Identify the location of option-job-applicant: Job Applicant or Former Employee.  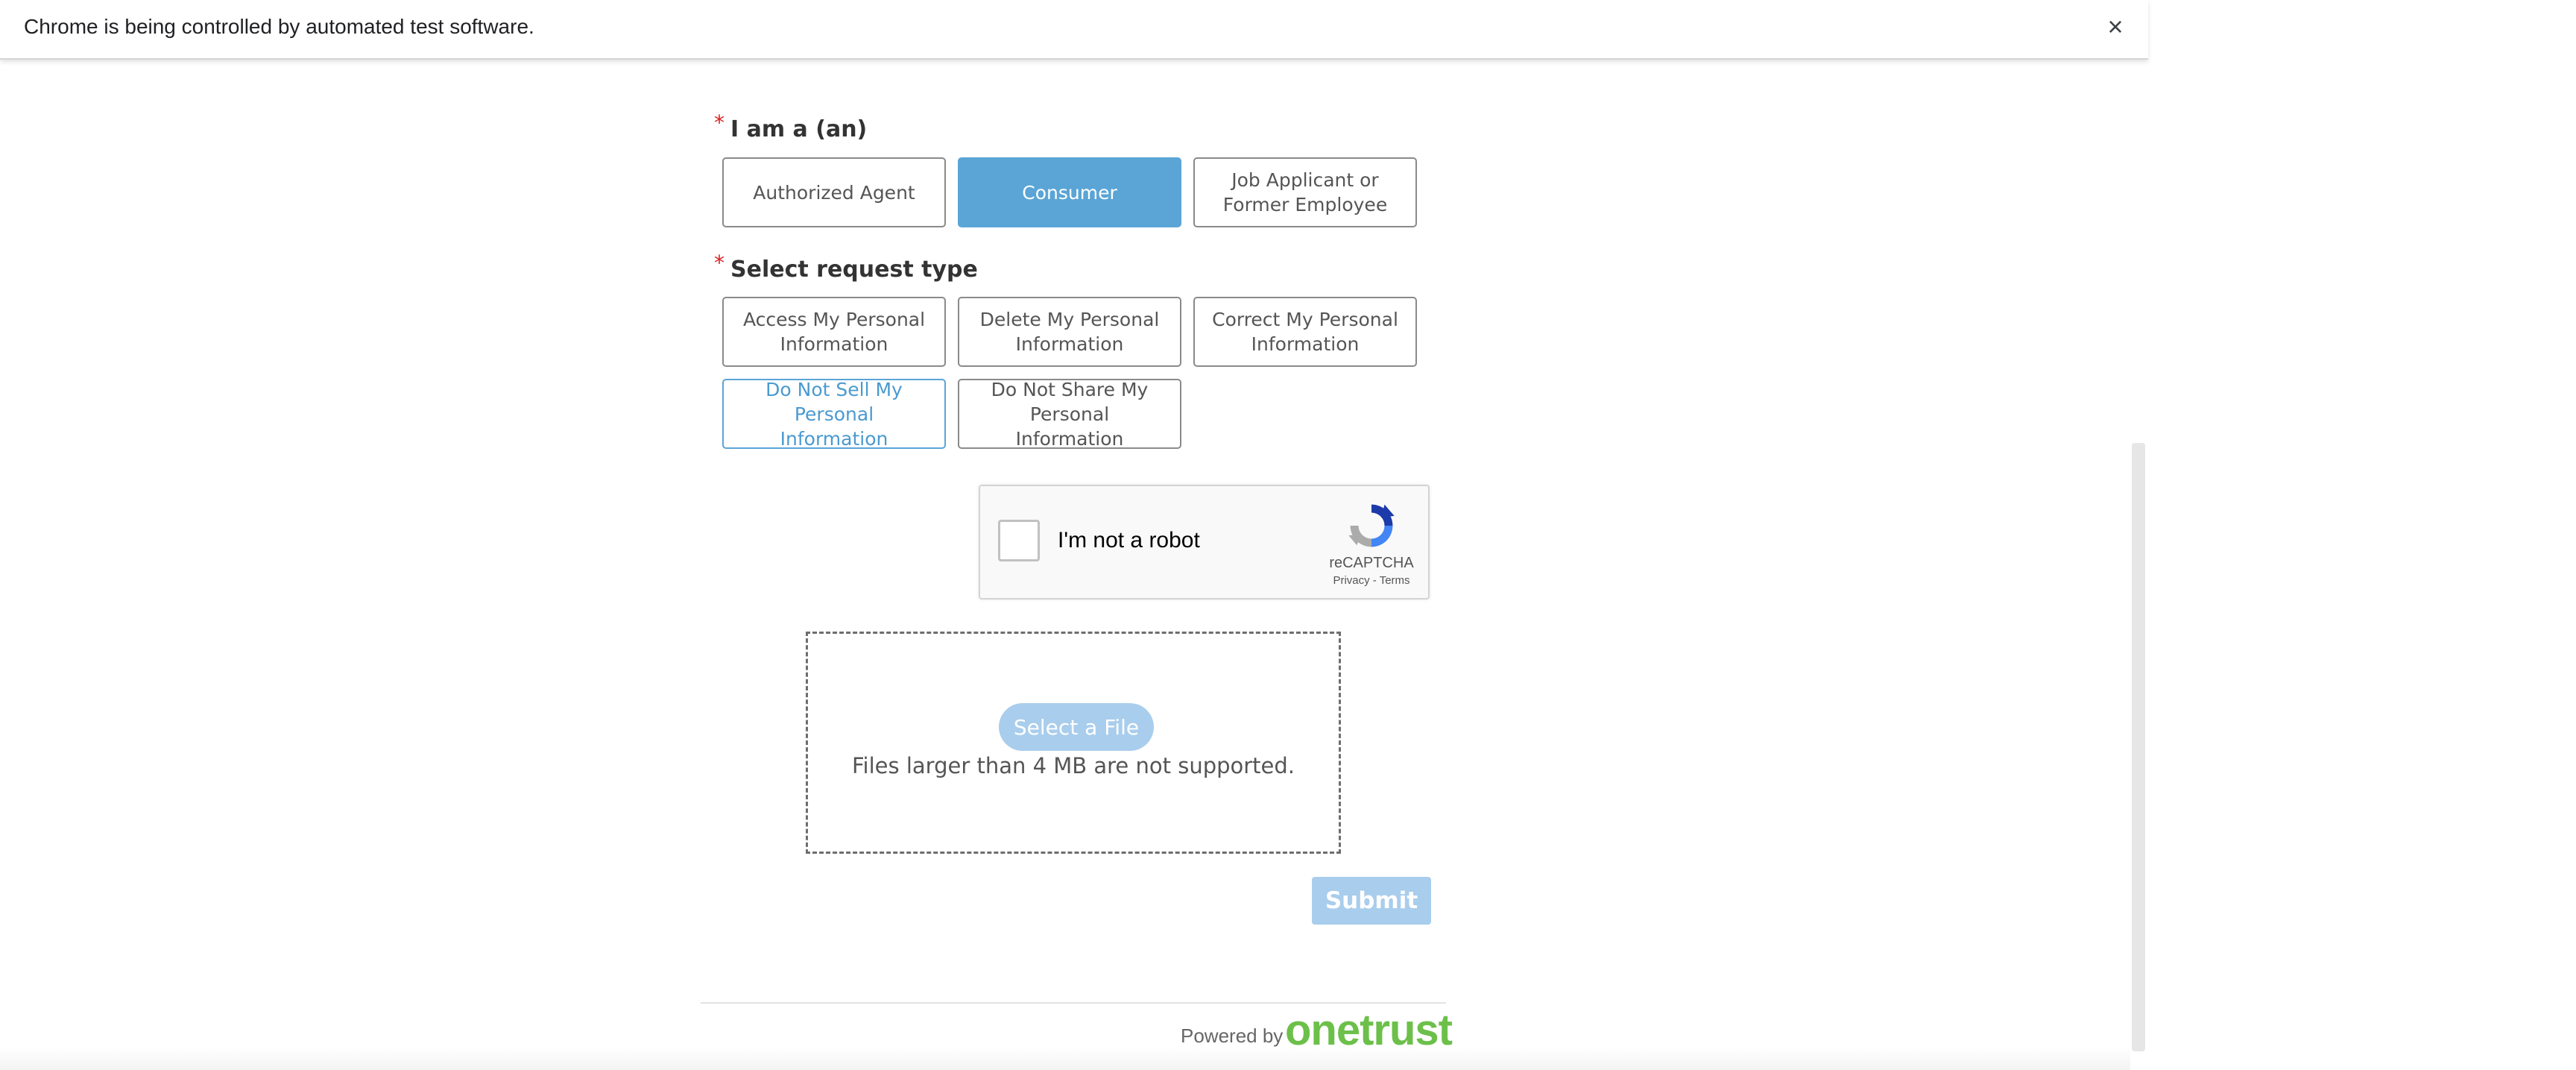
(1305, 192).